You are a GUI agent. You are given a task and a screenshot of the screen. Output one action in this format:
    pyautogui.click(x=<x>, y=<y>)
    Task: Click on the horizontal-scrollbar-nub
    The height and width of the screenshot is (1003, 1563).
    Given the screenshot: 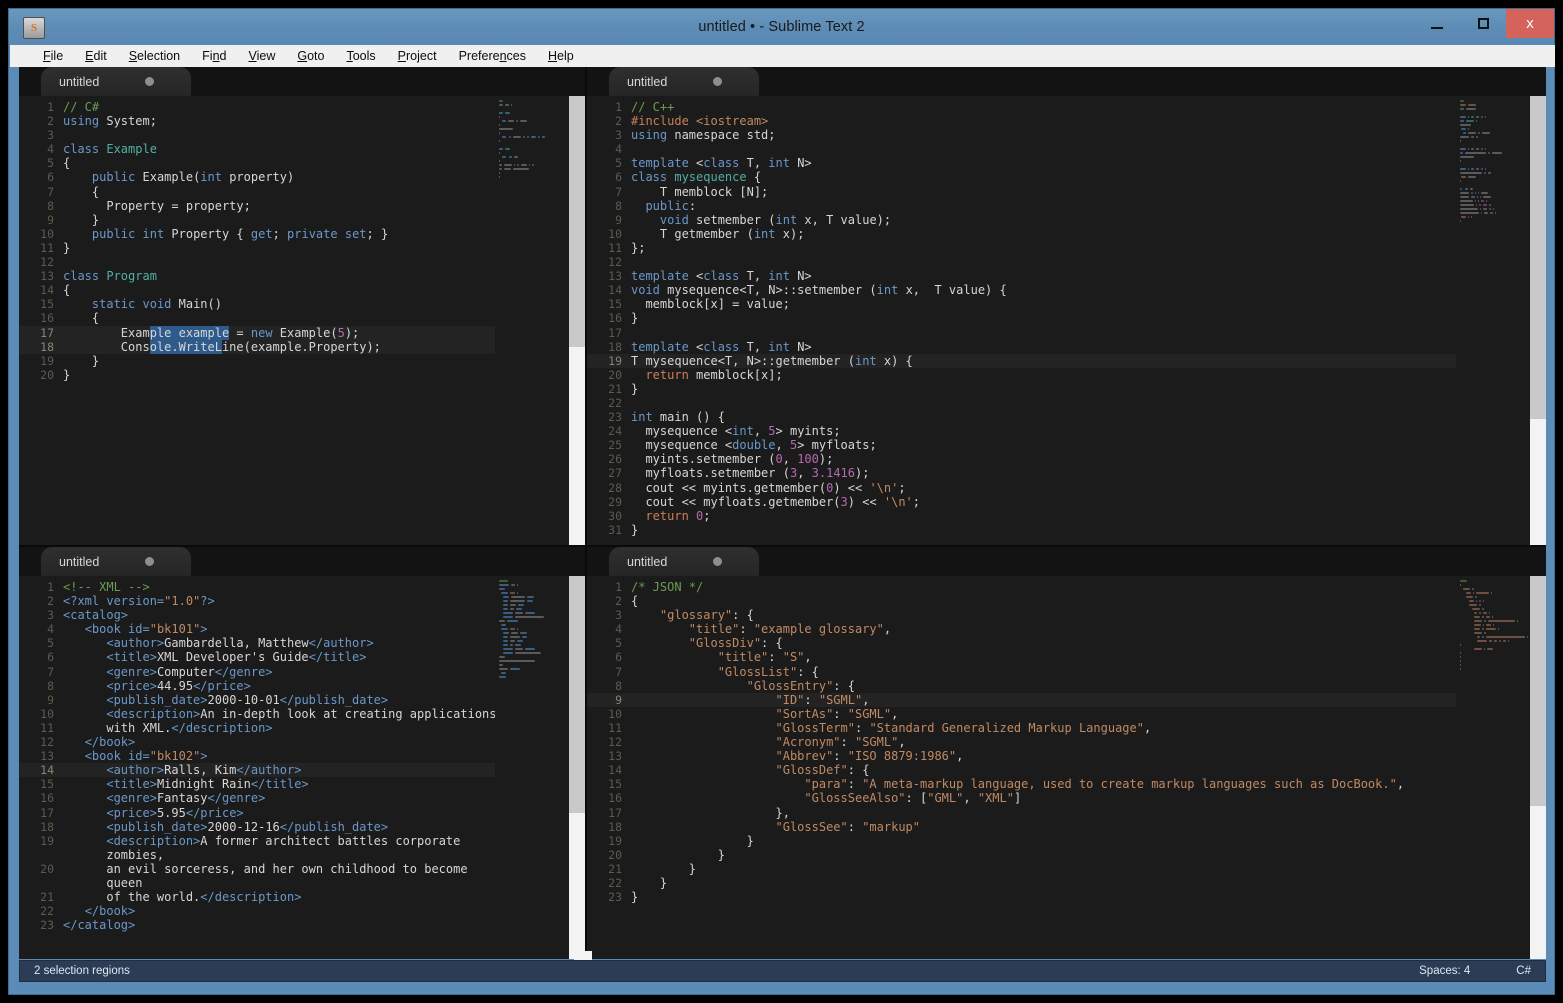 What is the action you would take?
    pyautogui.click(x=583, y=955)
    